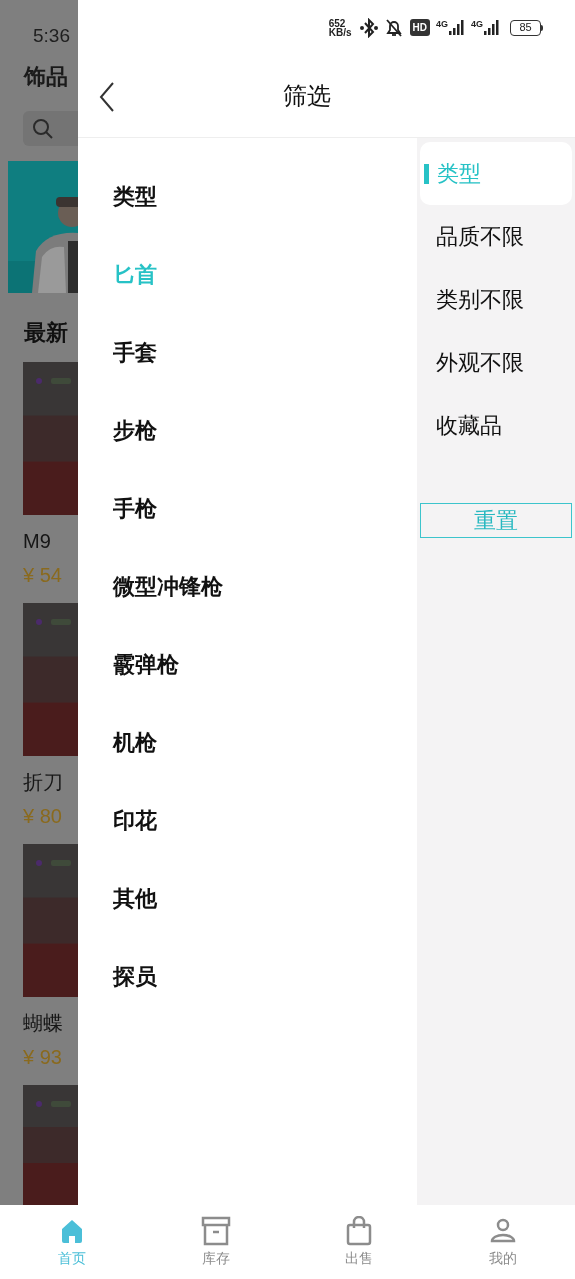  Describe the element at coordinates (215, 1231) in the screenshot. I see `archive-box-icon` at that location.